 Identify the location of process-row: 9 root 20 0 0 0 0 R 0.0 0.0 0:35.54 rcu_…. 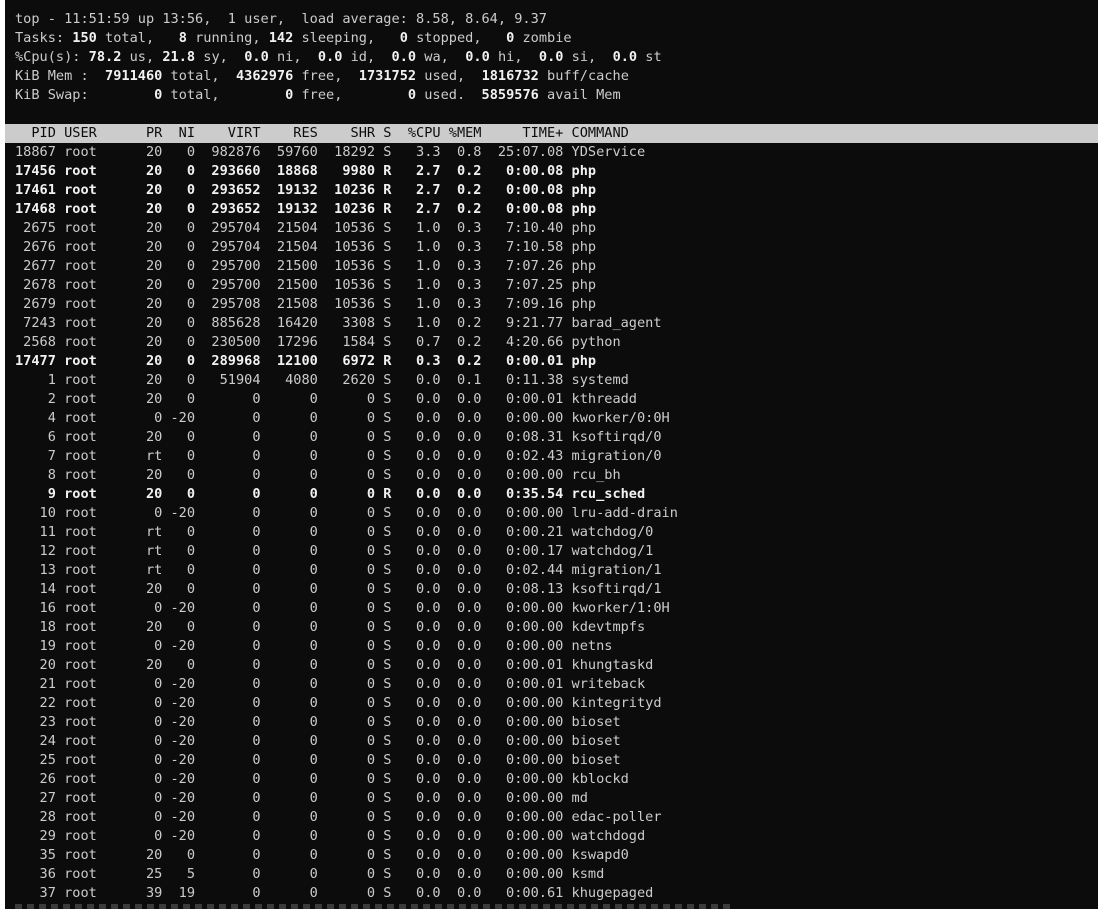
(330, 494).